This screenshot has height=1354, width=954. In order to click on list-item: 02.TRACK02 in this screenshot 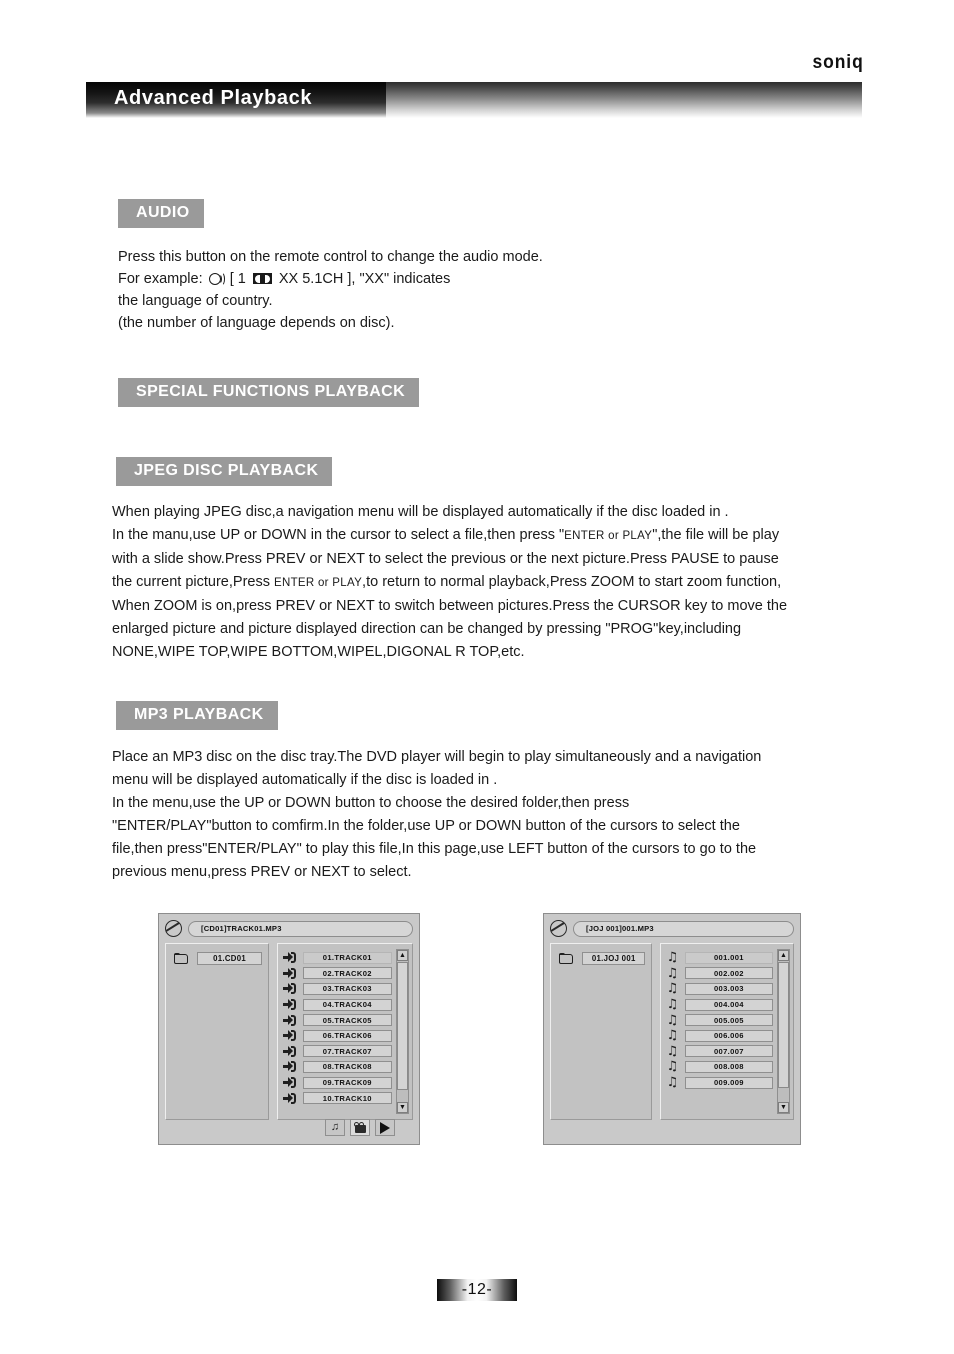, I will do `click(337, 974)`.